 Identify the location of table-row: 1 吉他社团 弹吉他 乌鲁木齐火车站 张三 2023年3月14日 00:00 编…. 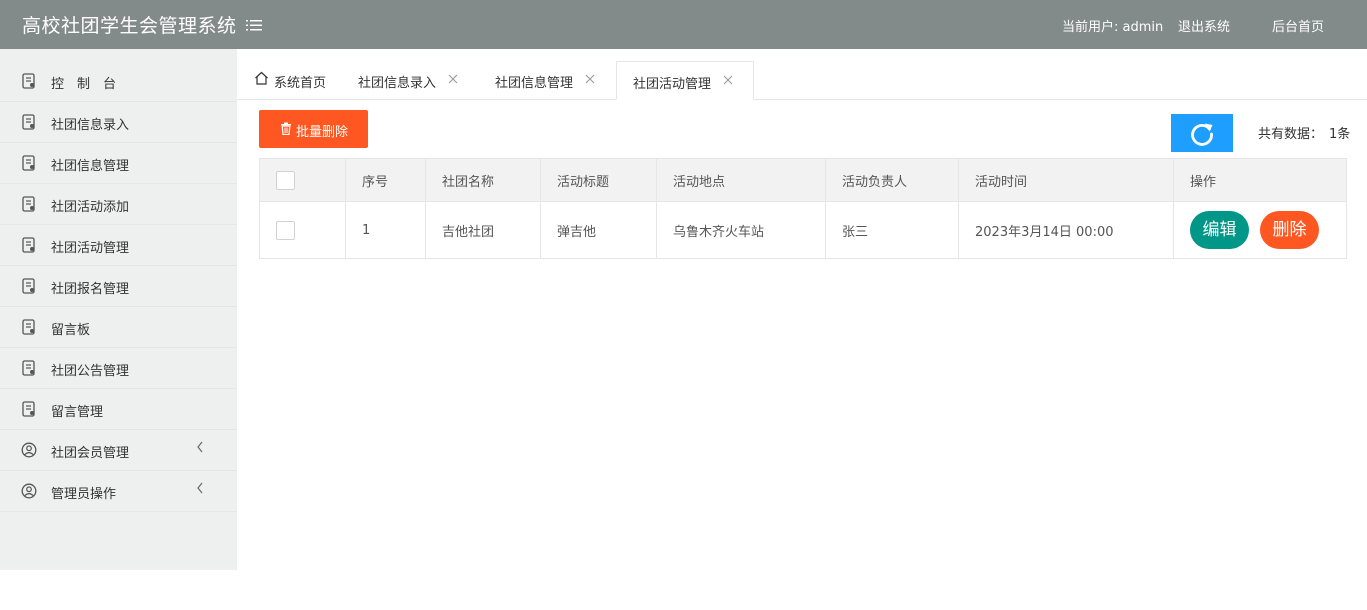
(803, 230).